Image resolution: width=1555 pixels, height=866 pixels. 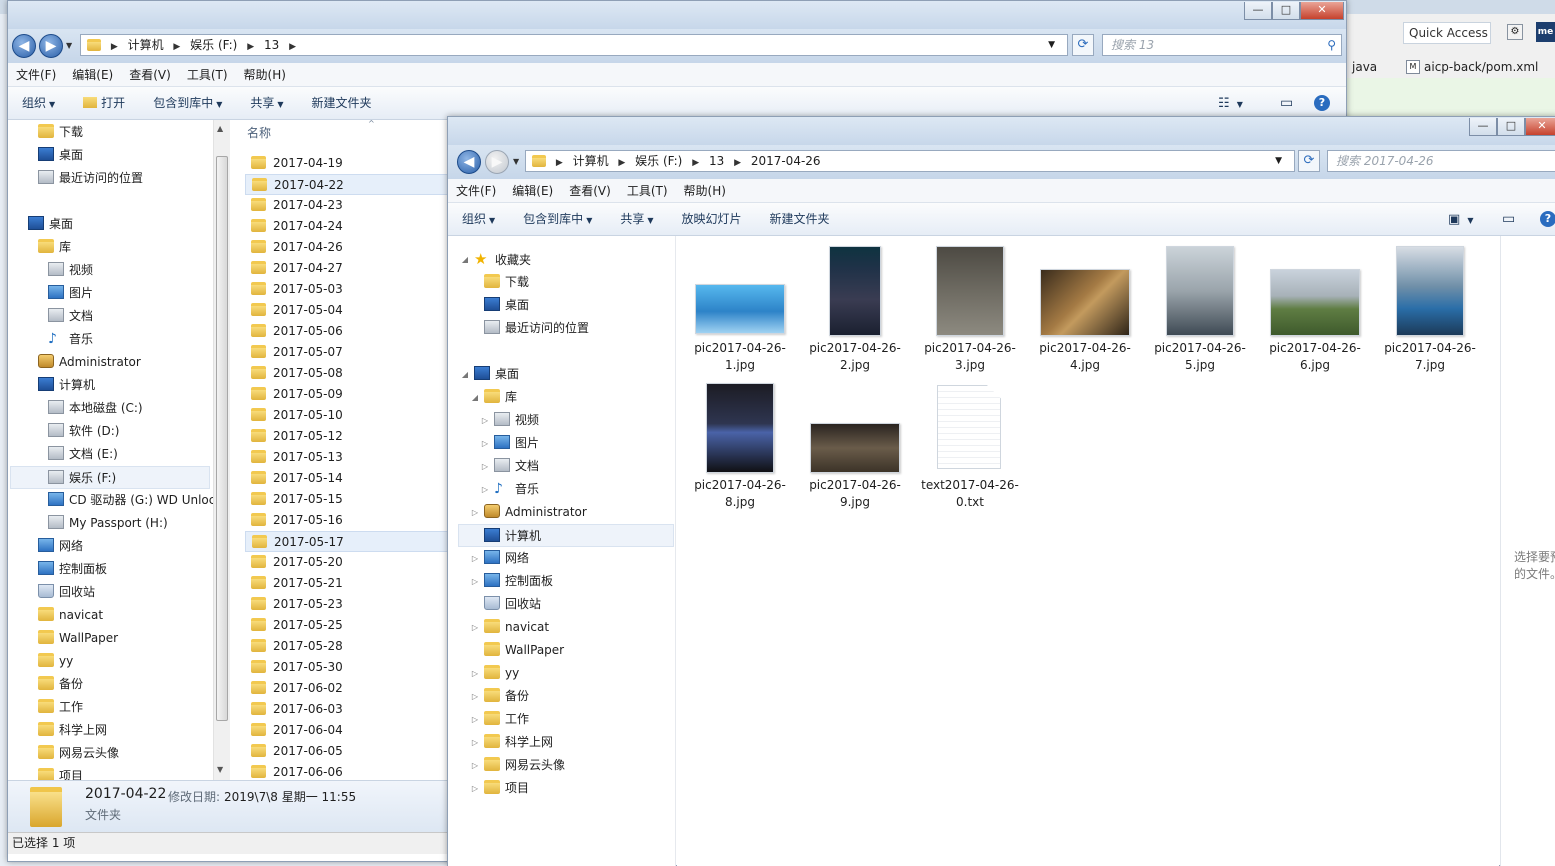 What do you see at coordinates (350, 289) in the screenshot?
I see `folder-row: 2017-05-03` at bounding box center [350, 289].